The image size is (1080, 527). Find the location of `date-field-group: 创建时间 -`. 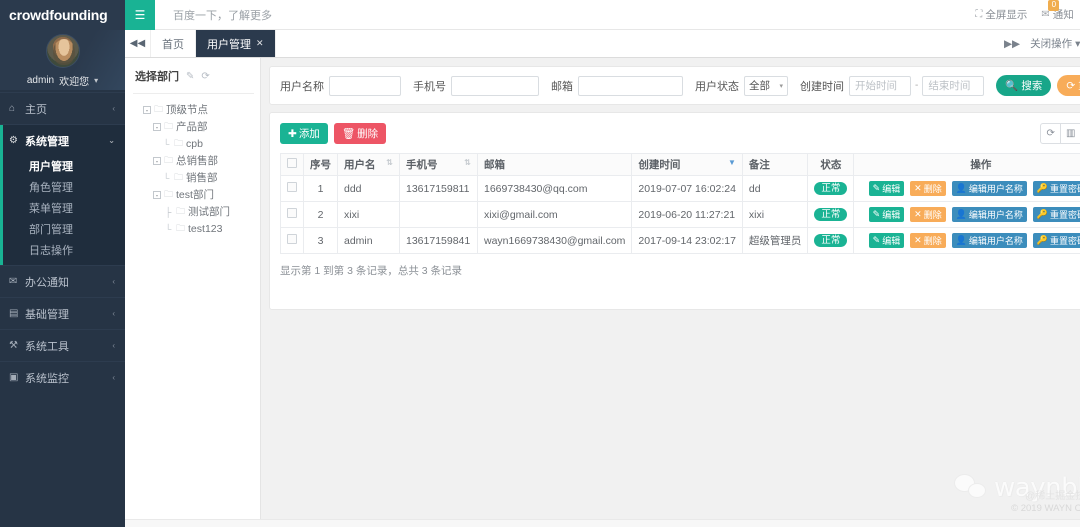

date-field-group: 创建时间 - is located at coordinates (892, 85).